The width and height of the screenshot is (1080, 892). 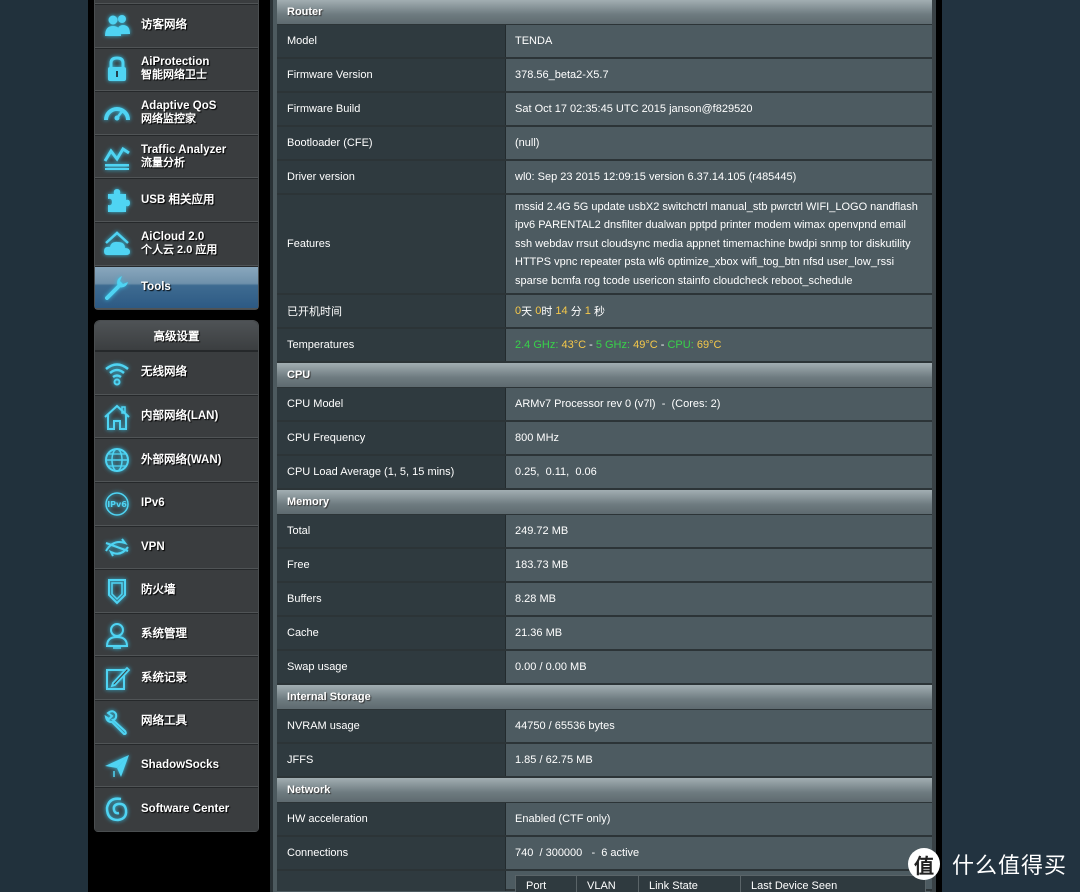 I want to click on menu-item-aiprotection: AiProtection 智能网络卫士, so click(x=176, y=69).